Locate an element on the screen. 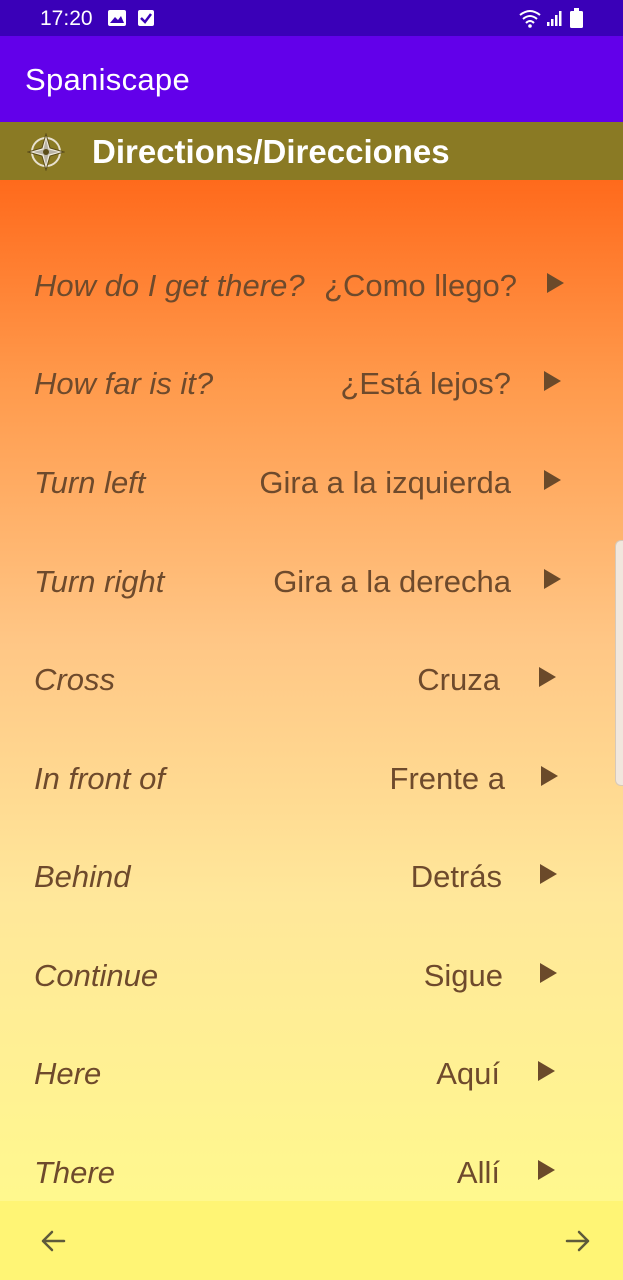 The width and height of the screenshot is (623, 1280). list-item: Turn left Gira a la izquierda is located at coordinates (311, 481).